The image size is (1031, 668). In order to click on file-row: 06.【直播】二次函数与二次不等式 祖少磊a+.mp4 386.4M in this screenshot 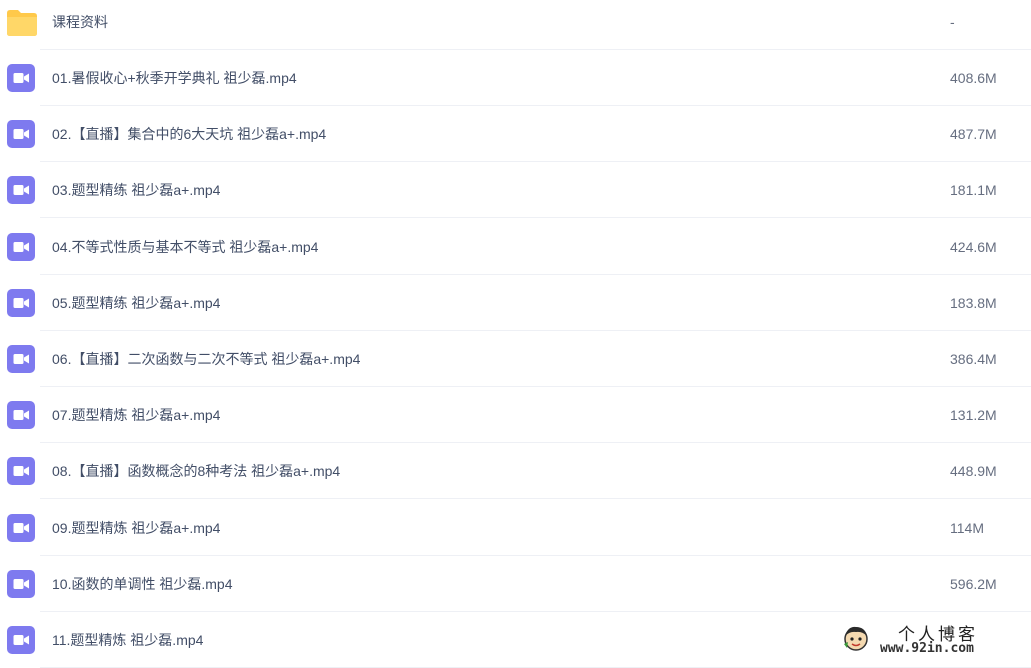, I will do `click(515, 359)`.